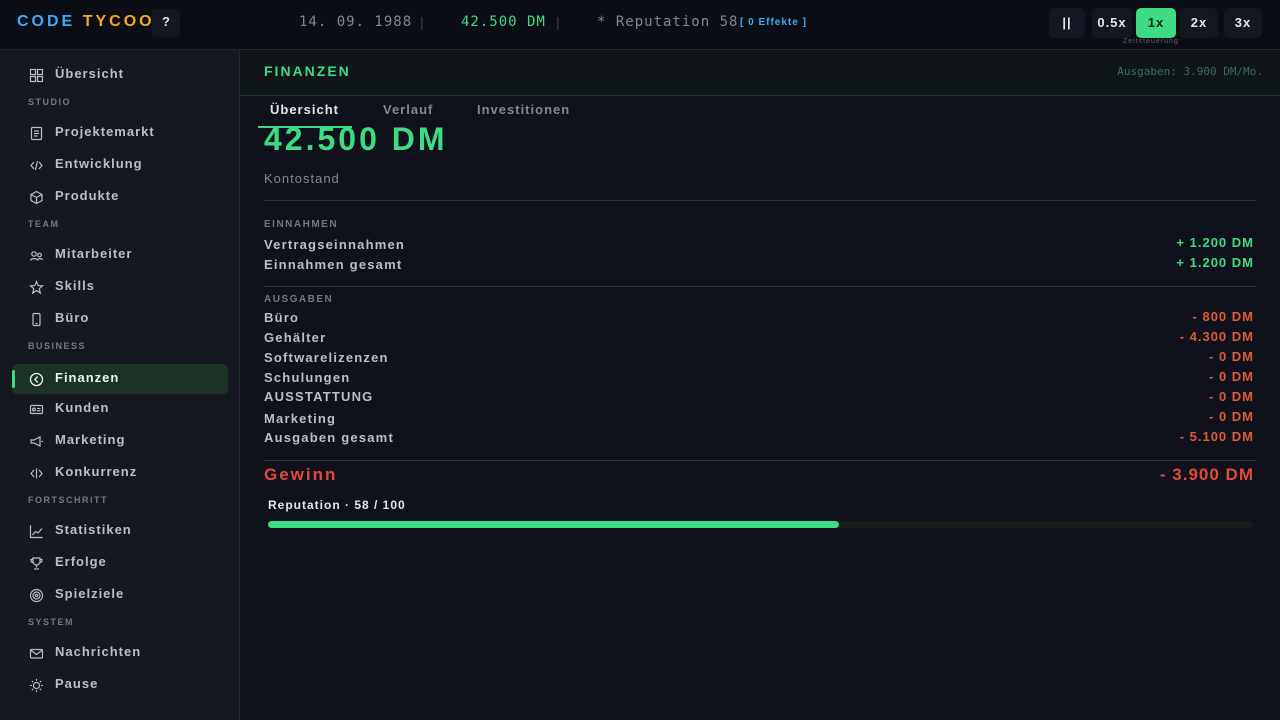 Image resolution: width=1280 pixels, height=720 pixels. Describe the element at coordinates (329, 437) in the screenshot. I see `expense-total-label: Ausgaben gesamt` at that location.